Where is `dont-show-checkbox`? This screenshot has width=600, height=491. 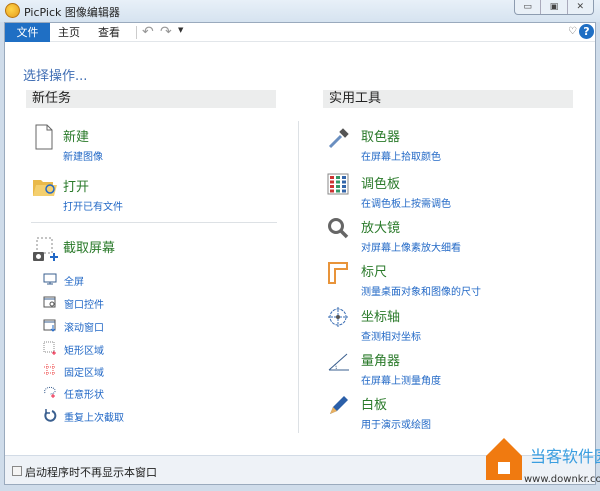
dont-show-checkbox is located at coordinates (17, 471).